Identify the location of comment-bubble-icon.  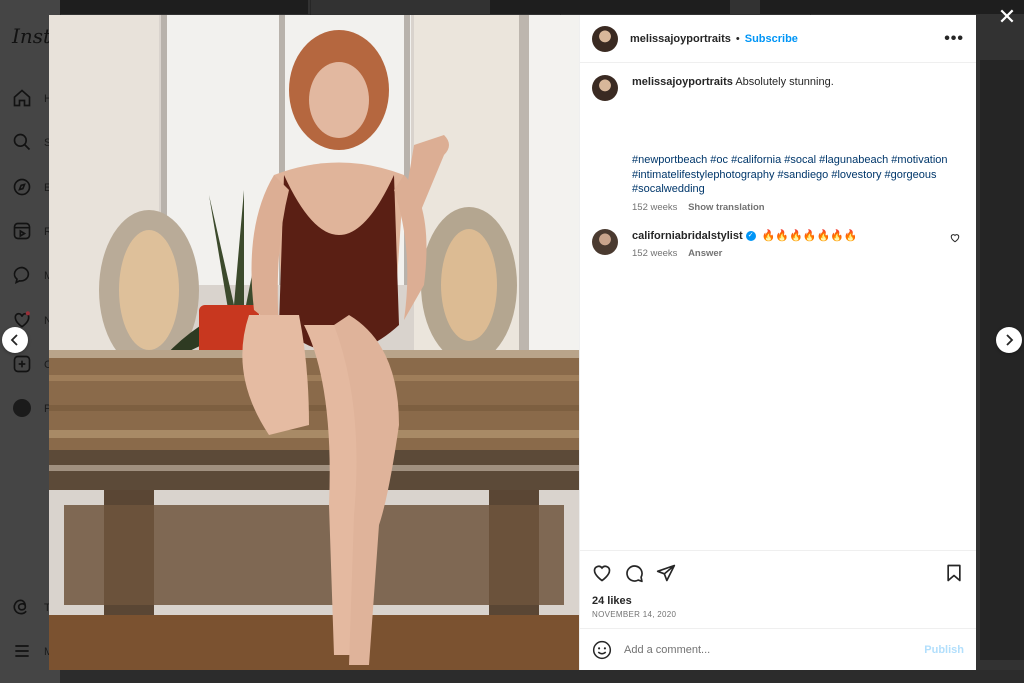
(634, 573).